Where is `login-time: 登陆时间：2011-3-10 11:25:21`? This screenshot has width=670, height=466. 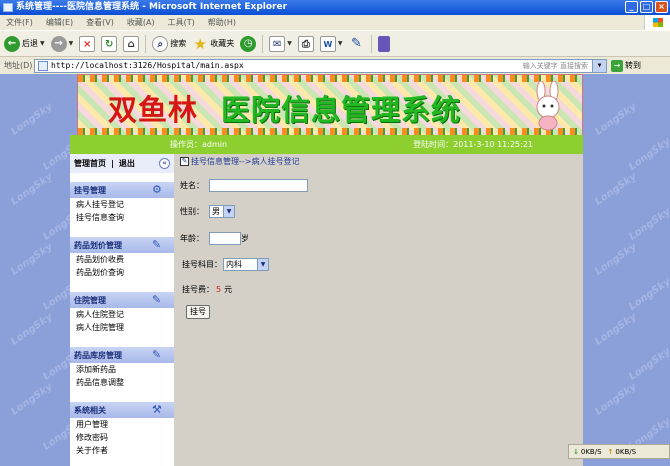 login-time: 登陆时间：2011-3-10 11:25:21 is located at coordinates (473, 144).